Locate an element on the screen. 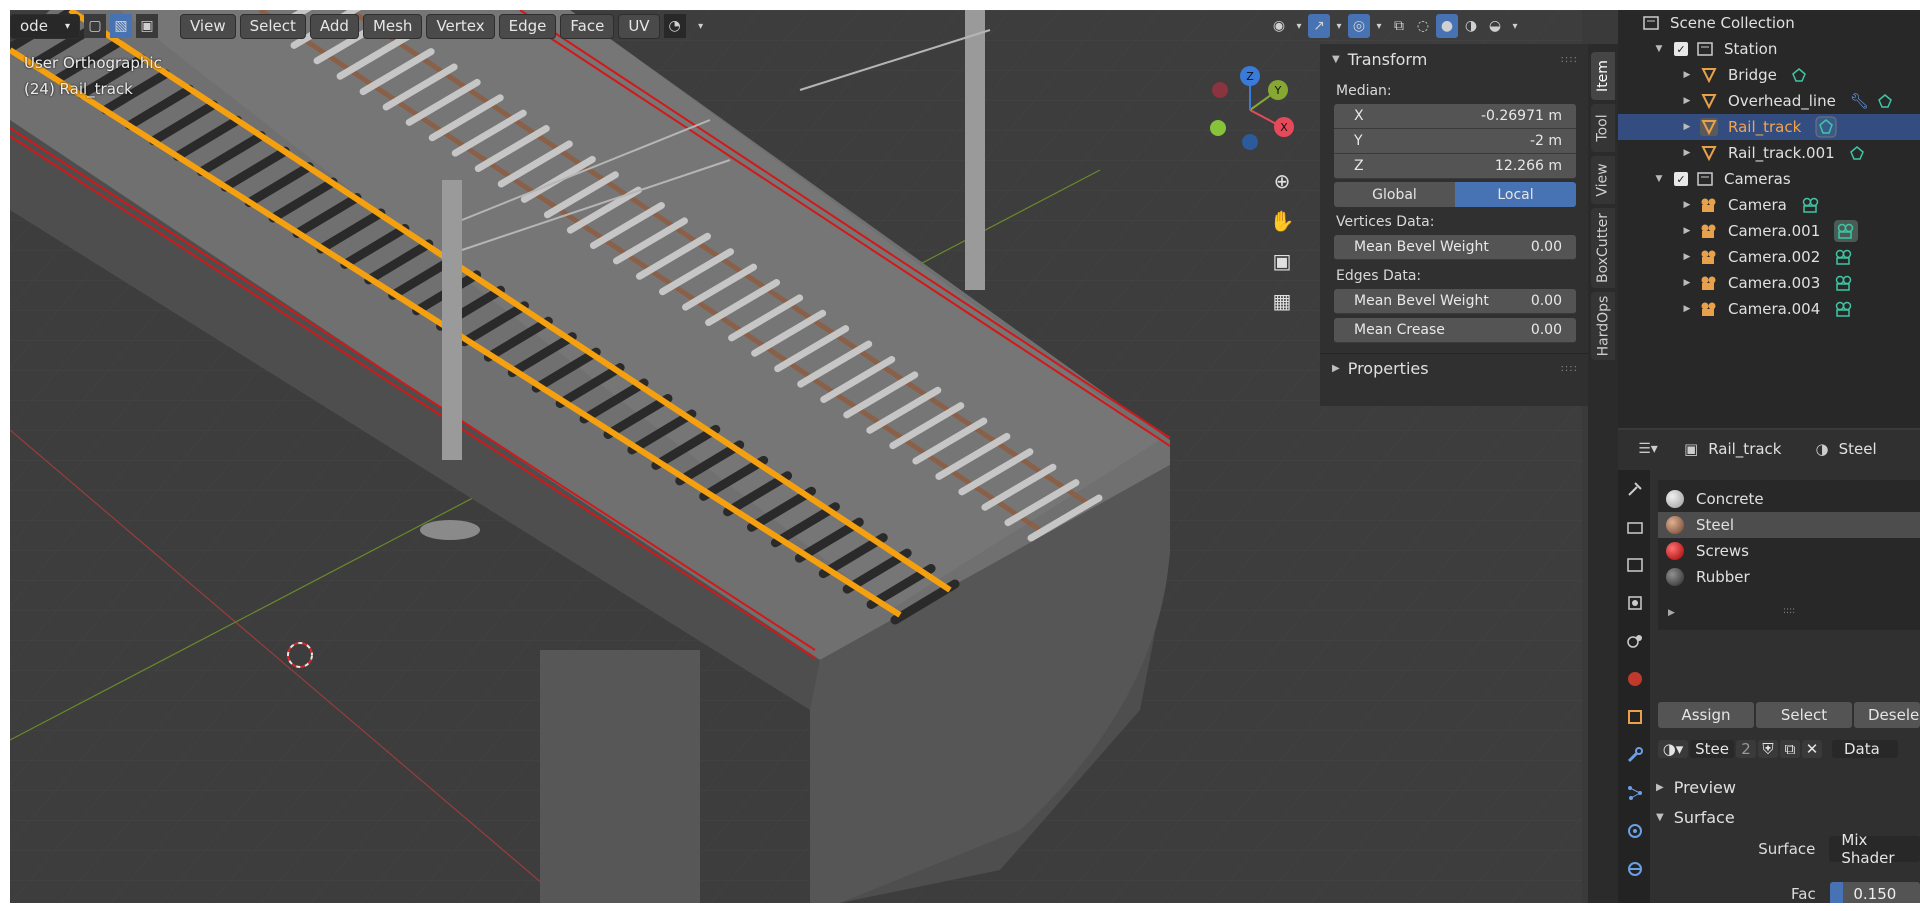 The width and height of the screenshot is (1920, 911). tab-item: Item is located at coordinates (1603, 76).